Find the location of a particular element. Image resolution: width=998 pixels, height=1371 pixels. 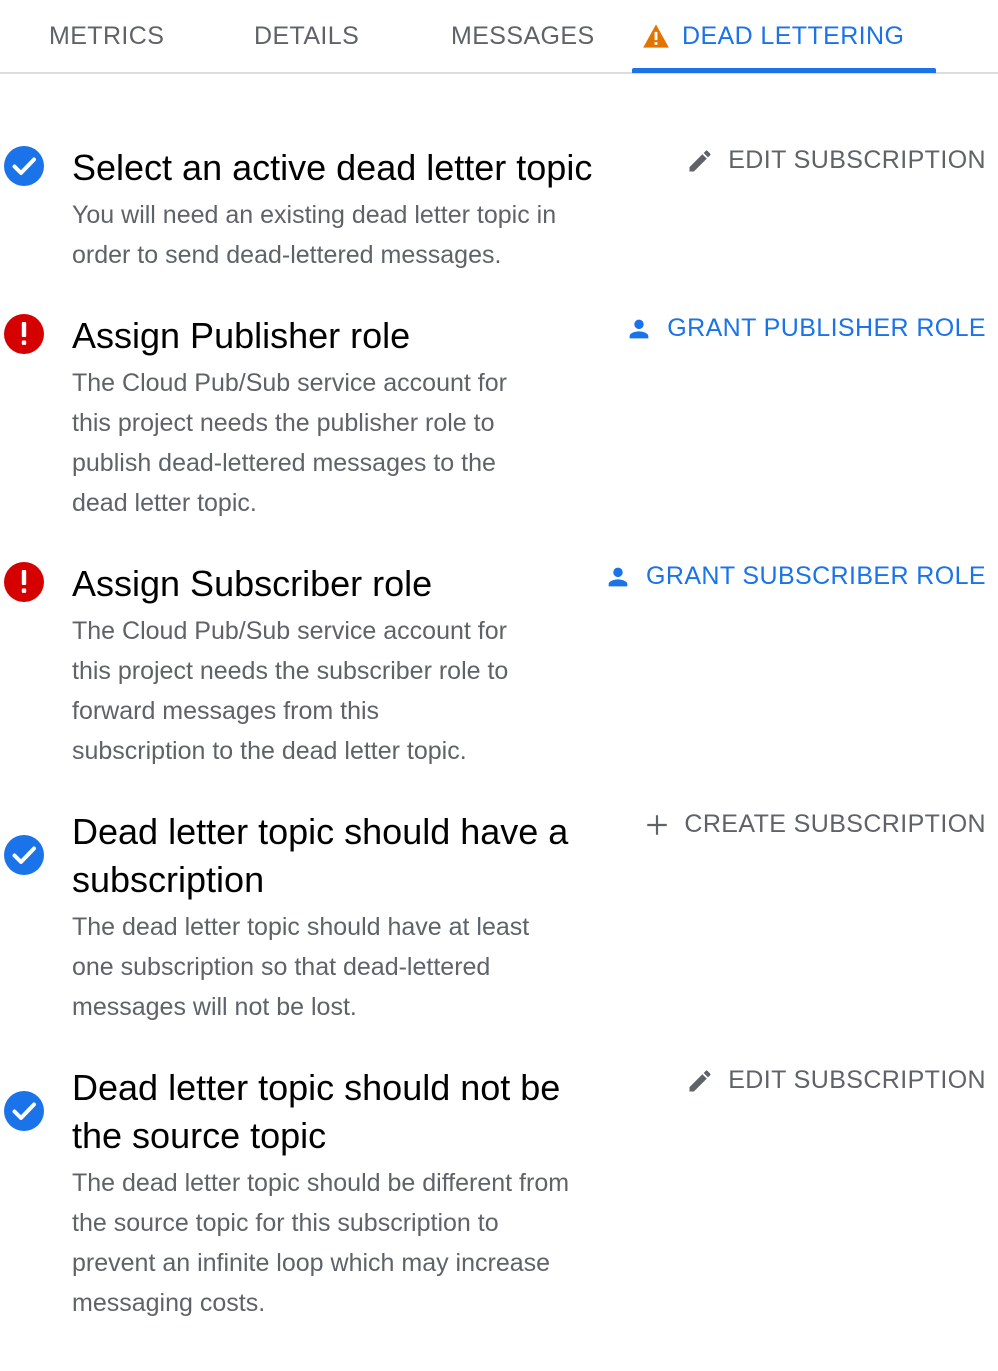

tab-messages: MESSAGES is located at coordinates (523, 36).